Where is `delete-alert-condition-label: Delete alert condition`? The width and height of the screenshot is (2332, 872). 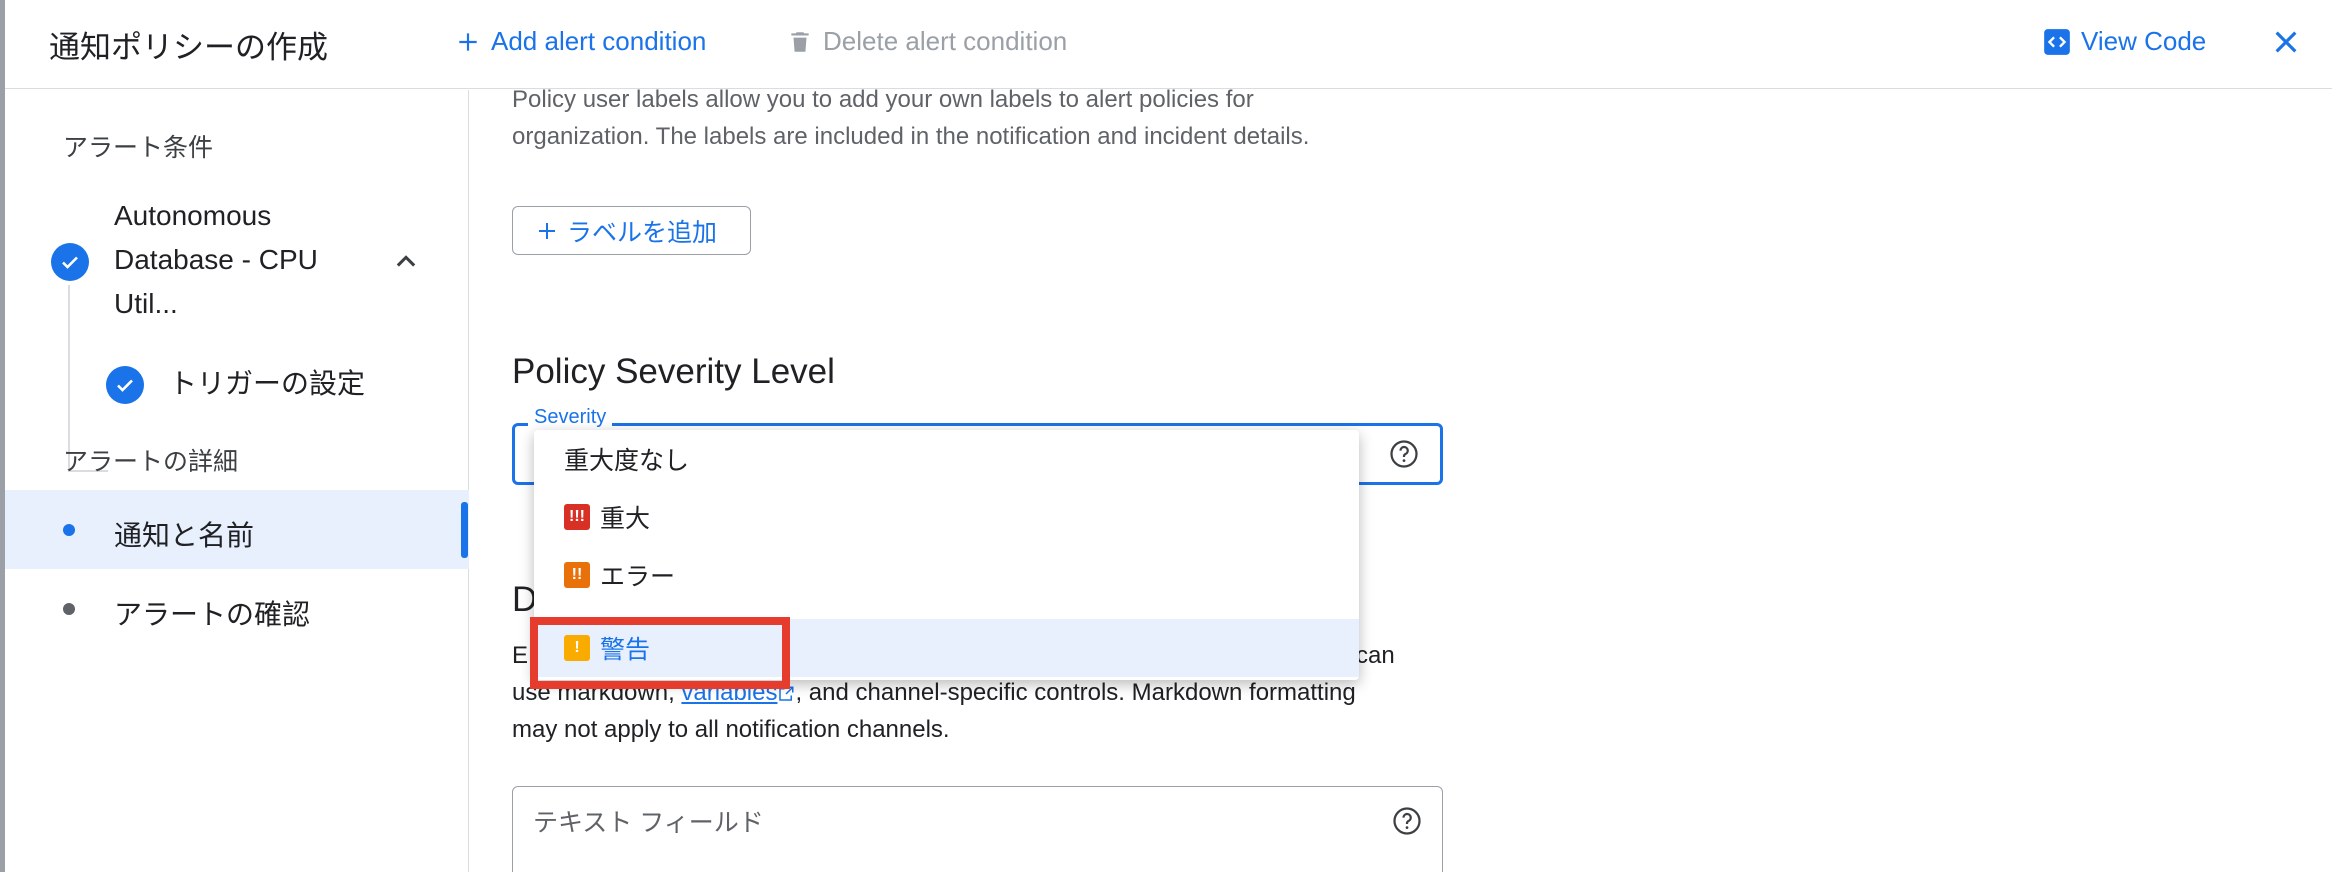 delete-alert-condition-label: Delete alert condition is located at coordinates (945, 41).